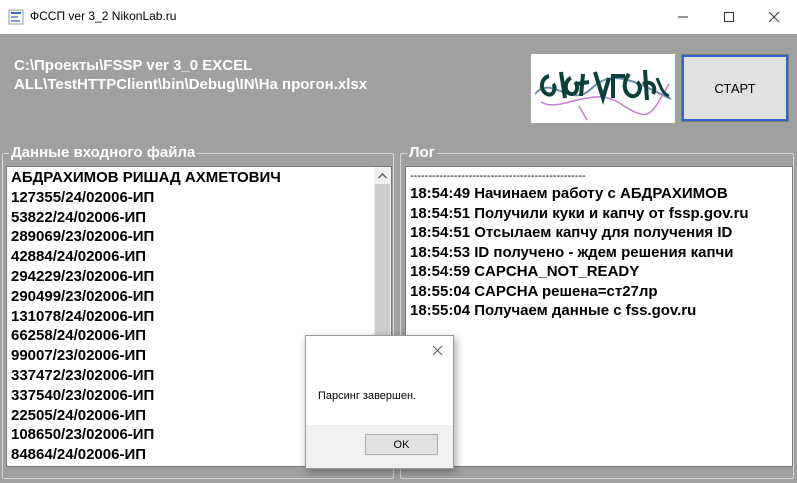 The image size is (797, 483). What do you see at coordinates (146, 376) in the screenshot?
I see `list-item: 337472/23/02006-ИП` at bounding box center [146, 376].